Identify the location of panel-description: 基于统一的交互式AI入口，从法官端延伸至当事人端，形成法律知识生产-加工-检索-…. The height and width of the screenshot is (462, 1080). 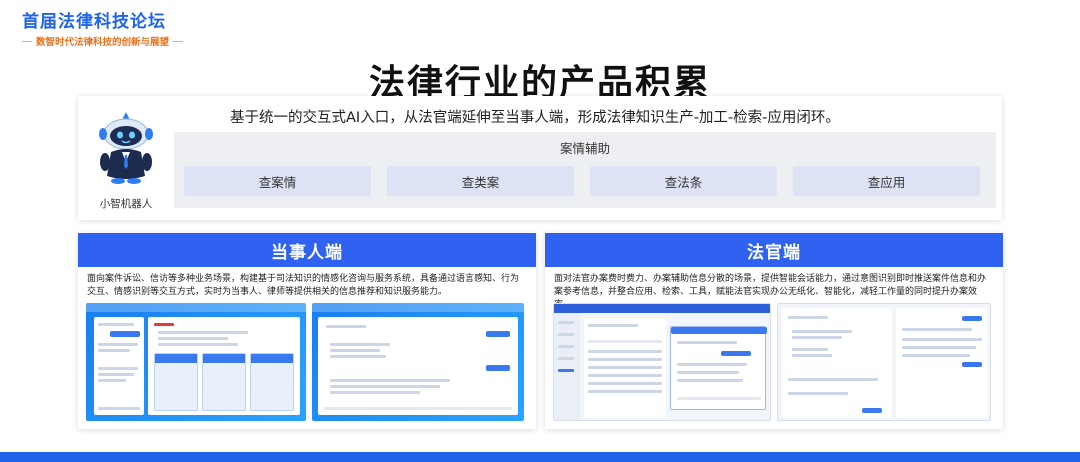
(535, 118).